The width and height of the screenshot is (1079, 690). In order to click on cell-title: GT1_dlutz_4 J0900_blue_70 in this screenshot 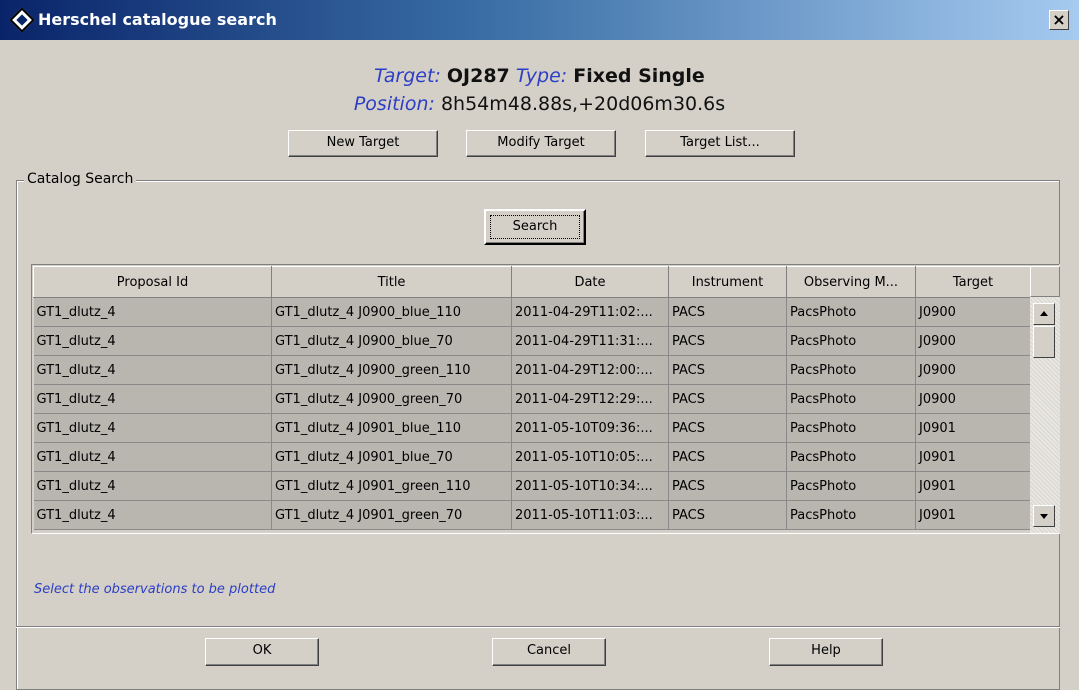, I will do `click(391, 341)`.